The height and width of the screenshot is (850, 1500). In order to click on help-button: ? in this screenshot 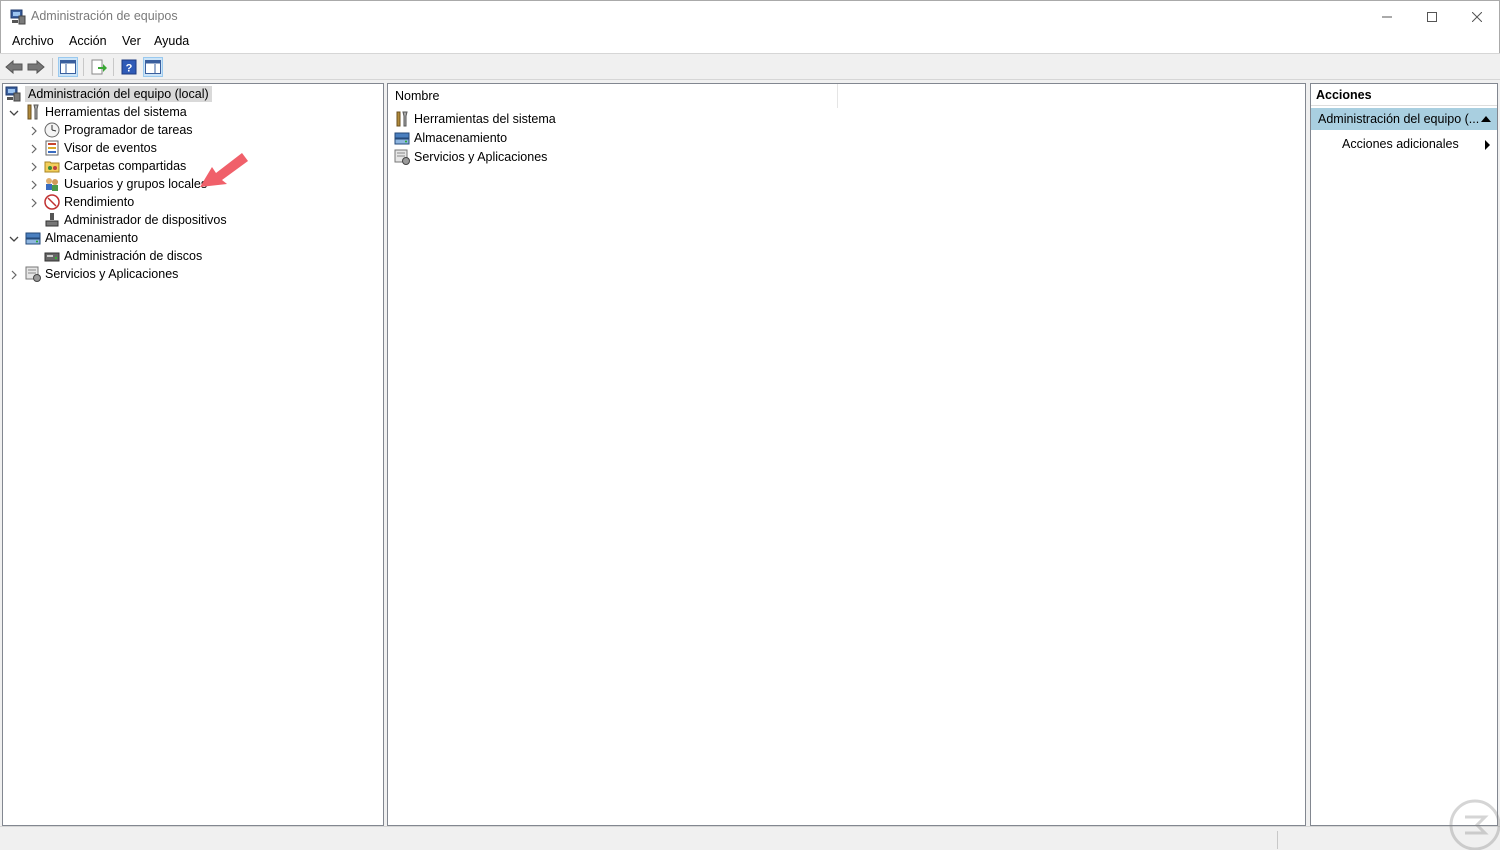, I will do `click(129, 67)`.